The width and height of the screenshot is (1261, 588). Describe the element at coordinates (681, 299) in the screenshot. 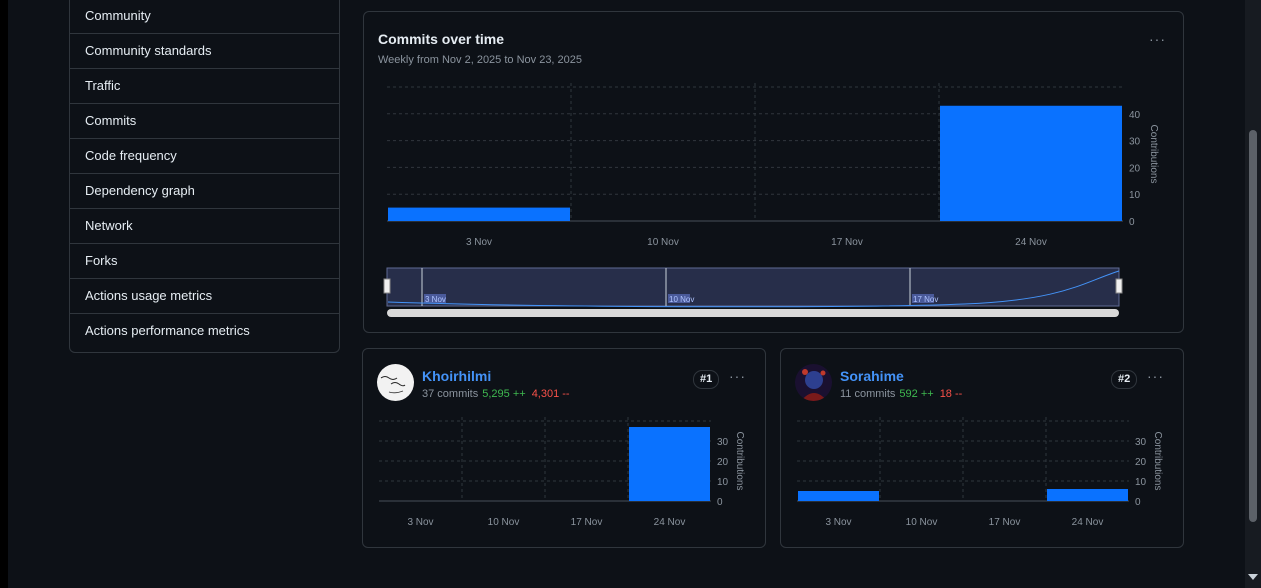

I see `navigator-label: 10 Nov` at that location.